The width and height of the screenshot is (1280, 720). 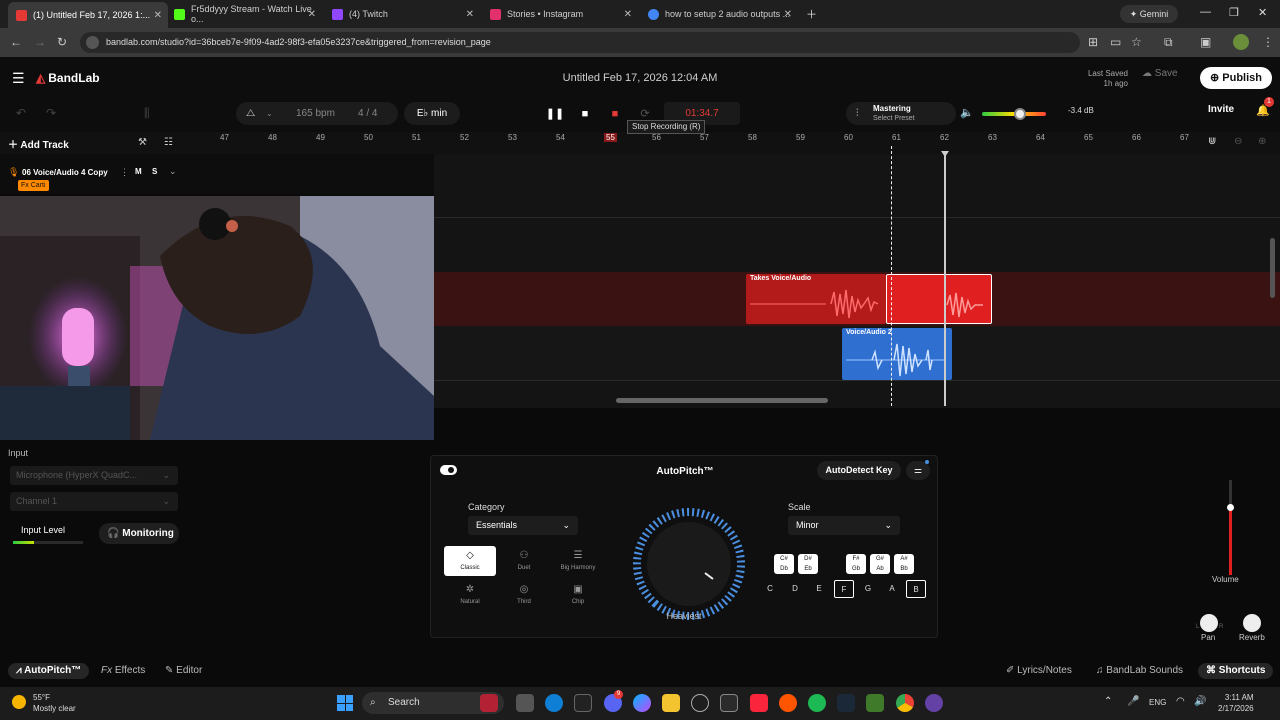 What do you see at coordinates (784, 564) in the screenshot?
I see `key-c-sharp: C# Db` at bounding box center [784, 564].